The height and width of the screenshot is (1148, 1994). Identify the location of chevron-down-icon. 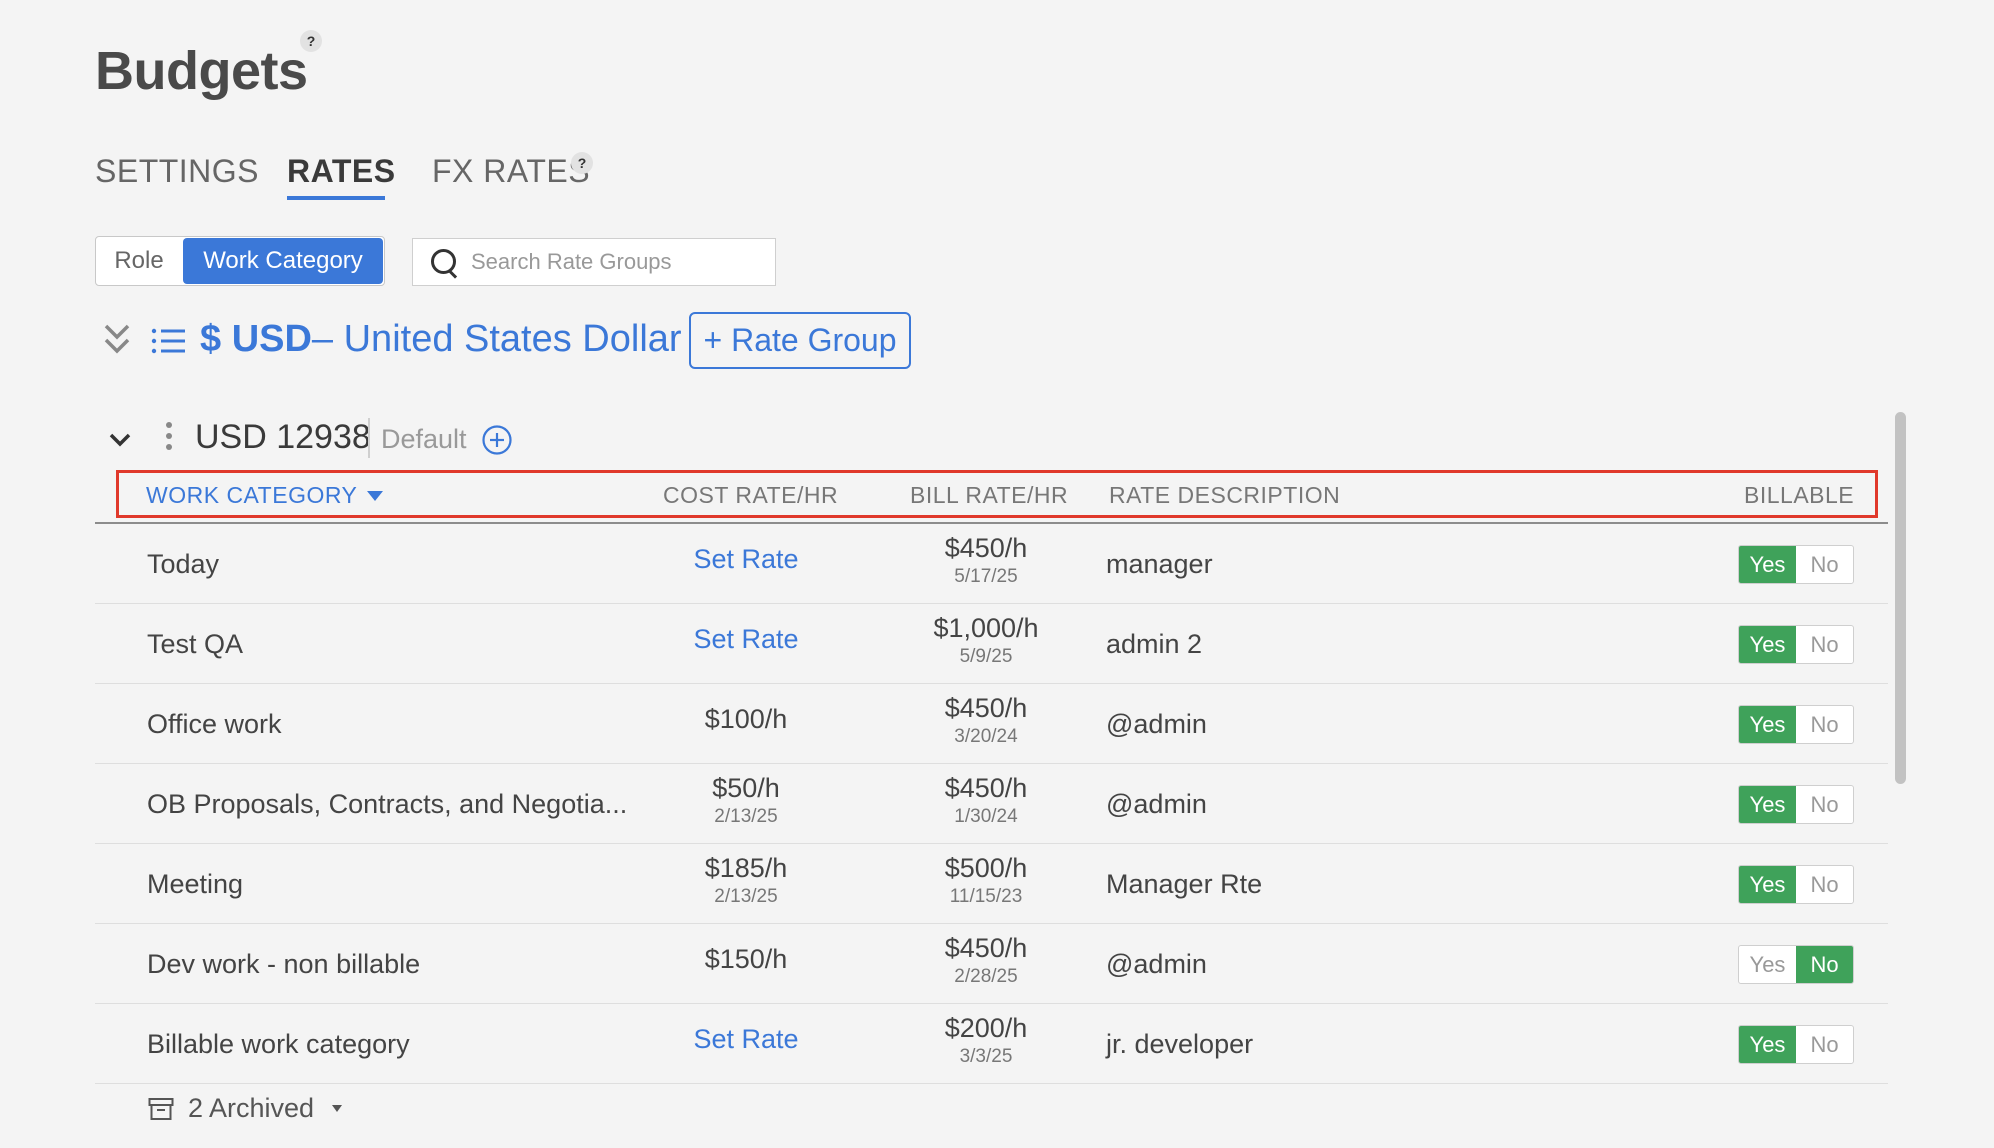
(120, 440).